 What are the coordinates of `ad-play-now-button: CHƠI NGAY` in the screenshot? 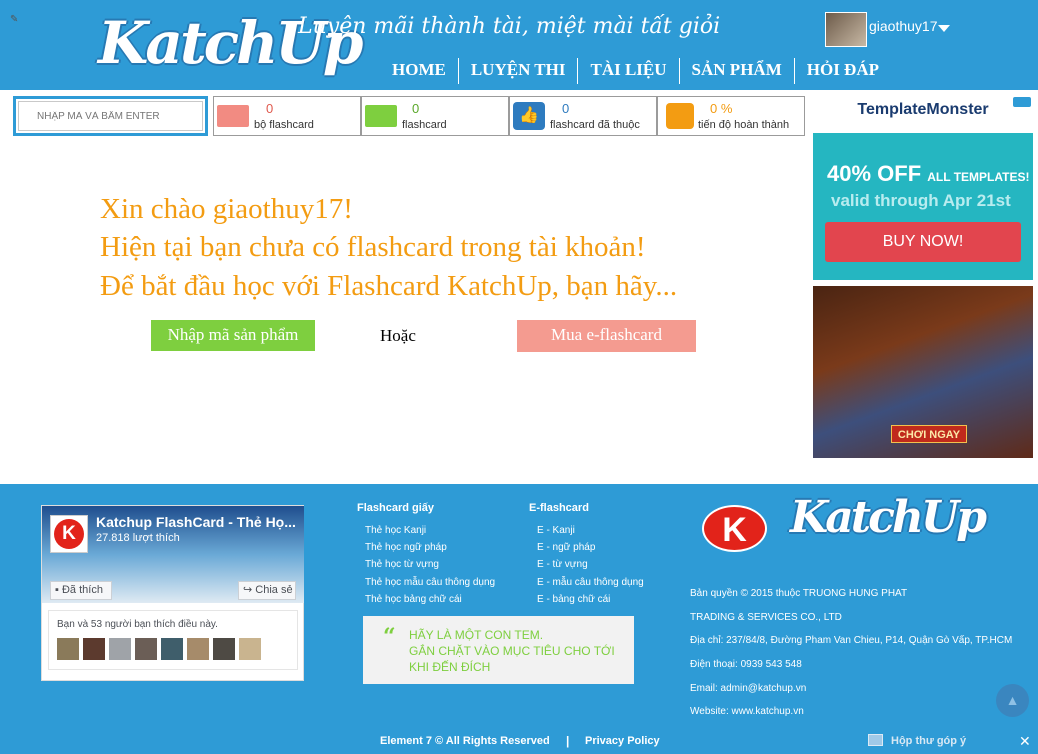 It's located at (929, 434).